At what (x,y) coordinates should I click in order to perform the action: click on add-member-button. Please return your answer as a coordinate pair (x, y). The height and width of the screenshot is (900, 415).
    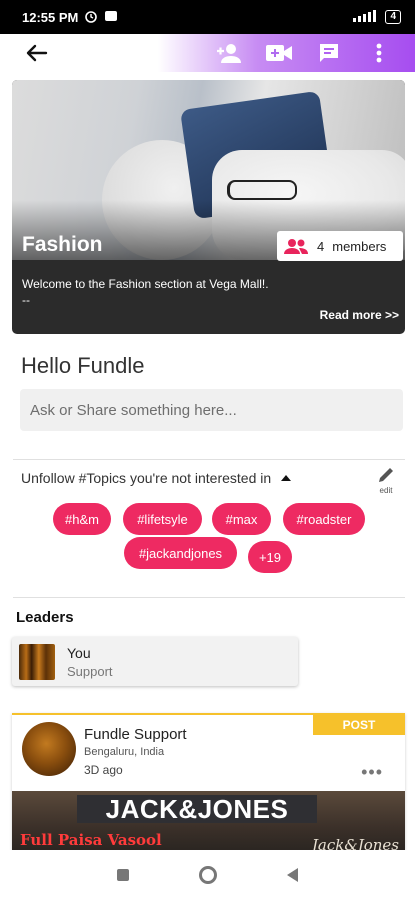
    Looking at the image, I should click on (228, 53).